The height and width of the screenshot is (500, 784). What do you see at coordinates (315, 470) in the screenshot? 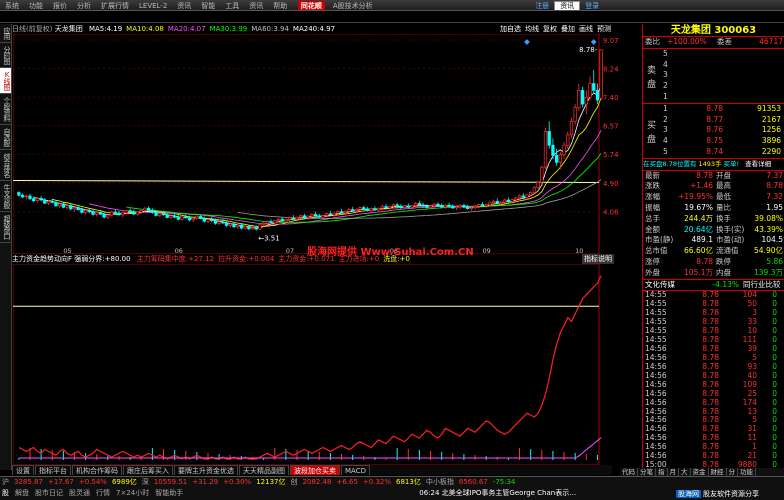
I see `indicator-tab: 波段加仓买卖` at bounding box center [315, 470].